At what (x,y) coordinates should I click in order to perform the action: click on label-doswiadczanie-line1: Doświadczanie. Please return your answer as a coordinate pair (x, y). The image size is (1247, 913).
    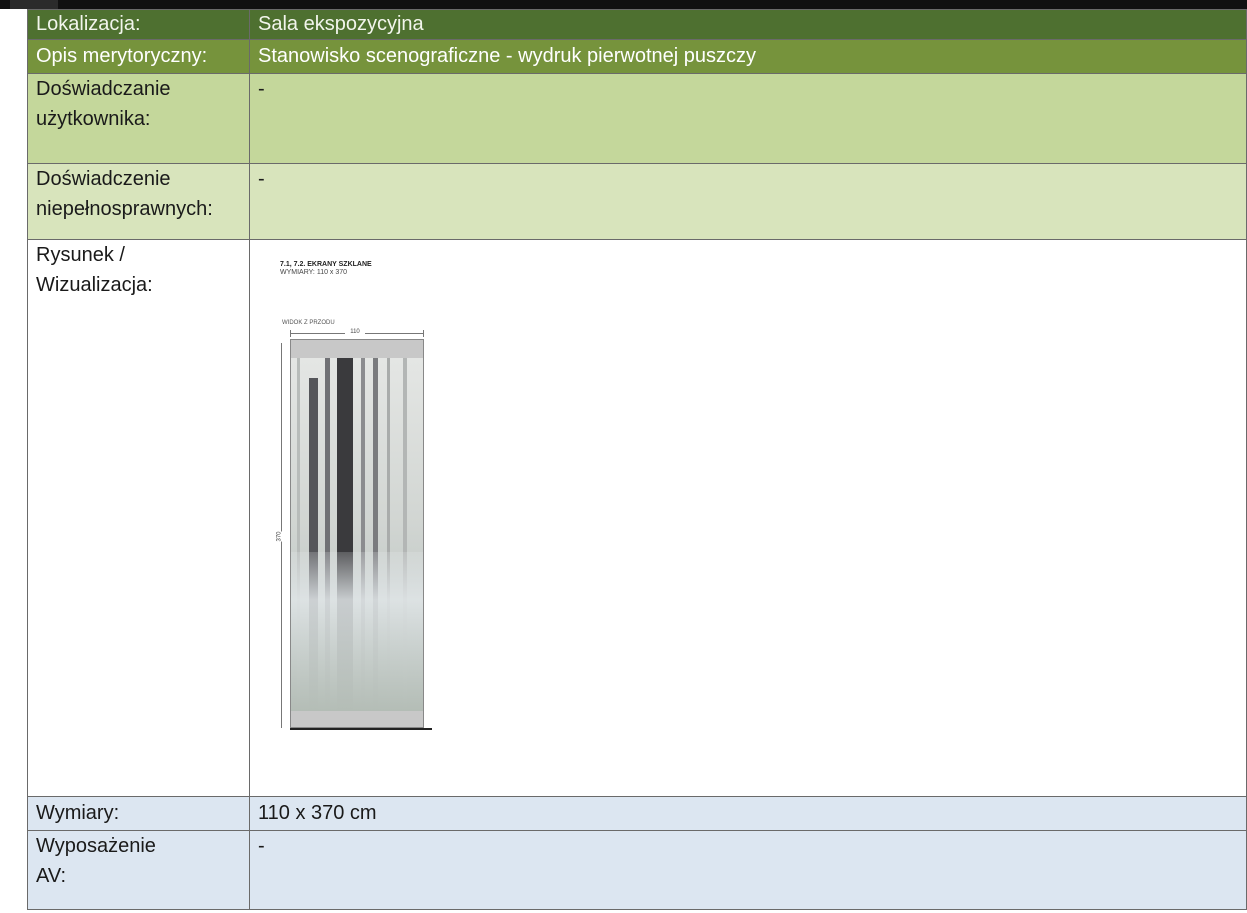
    Looking at the image, I should click on (103, 89).